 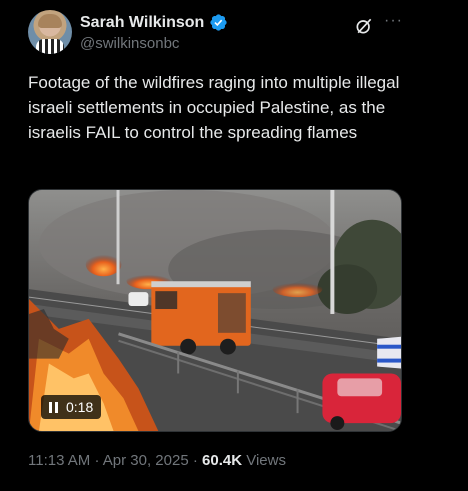 What do you see at coordinates (59, 460) in the screenshot?
I see `post-time: 11:13 AM` at bounding box center [59, 460].